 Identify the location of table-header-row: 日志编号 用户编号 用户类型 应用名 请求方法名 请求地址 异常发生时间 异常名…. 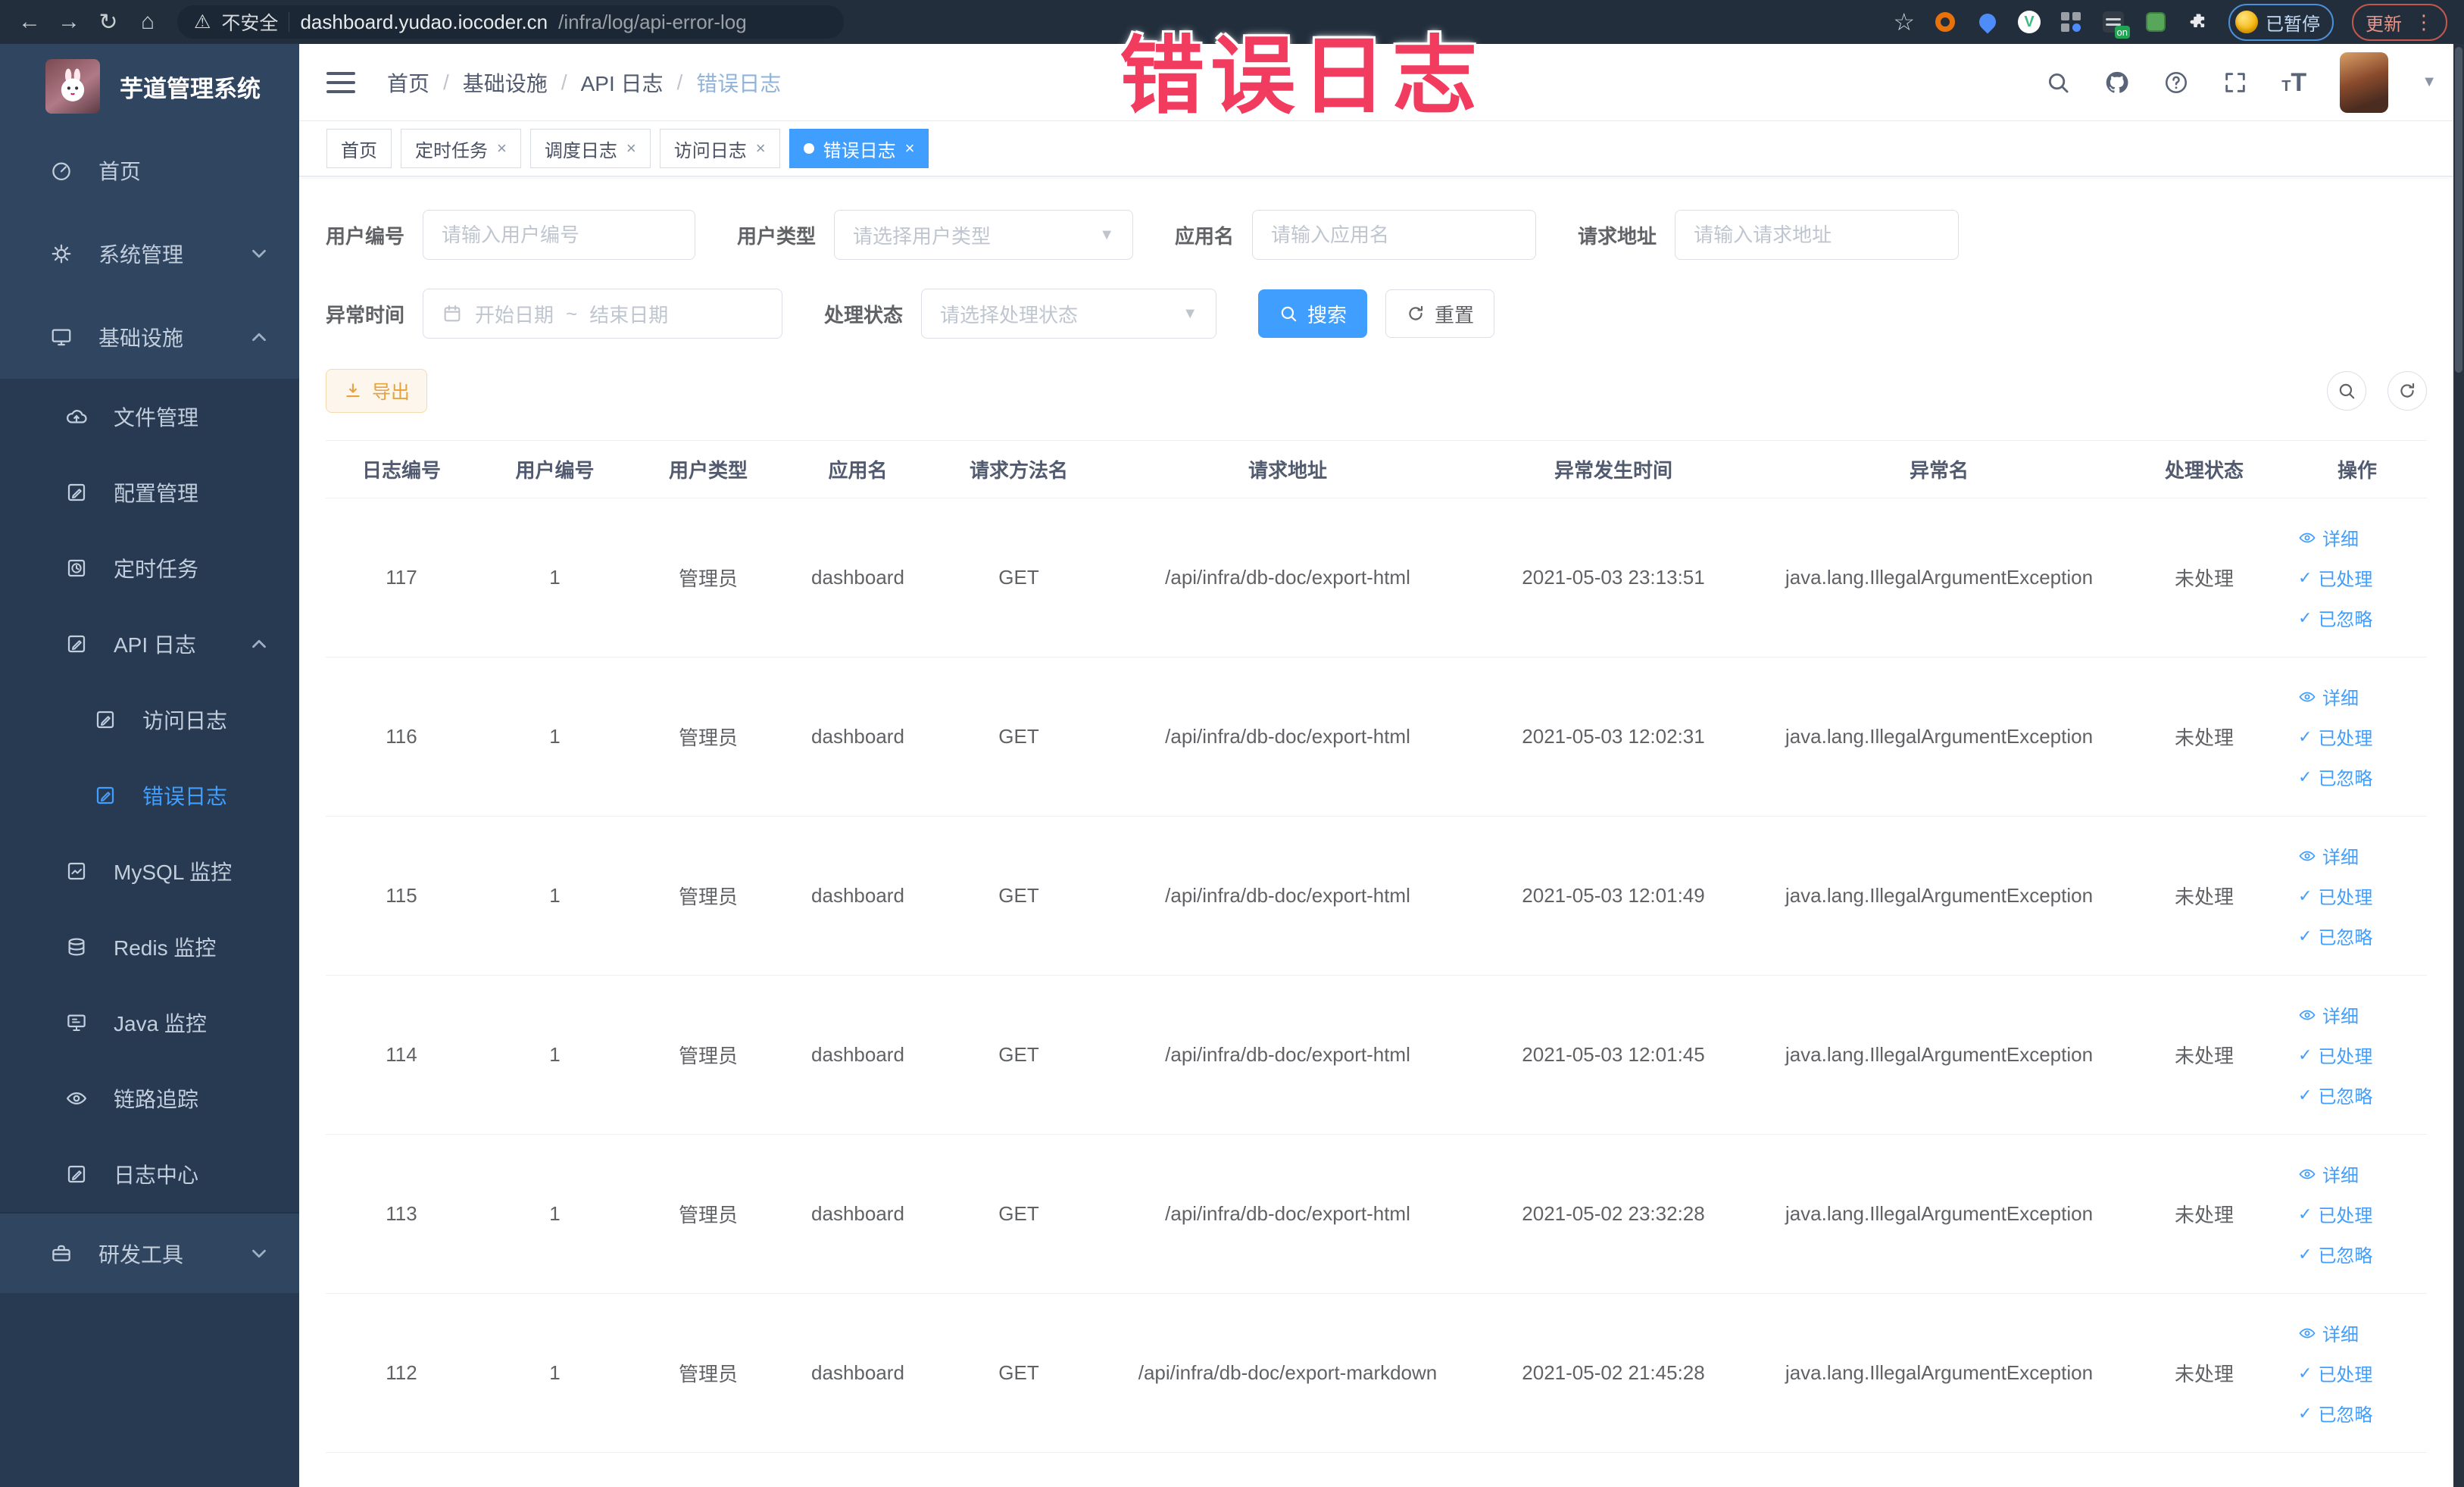
(1376, 469).